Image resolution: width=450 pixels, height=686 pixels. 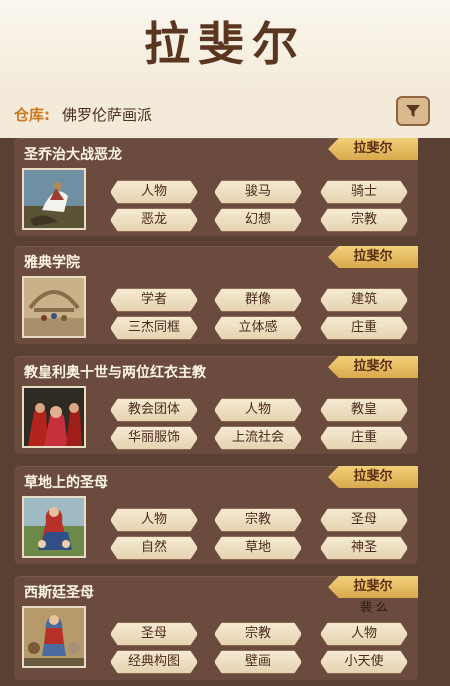 I want to click on overlay-text: 裴 么, so click(x=374, y=607).